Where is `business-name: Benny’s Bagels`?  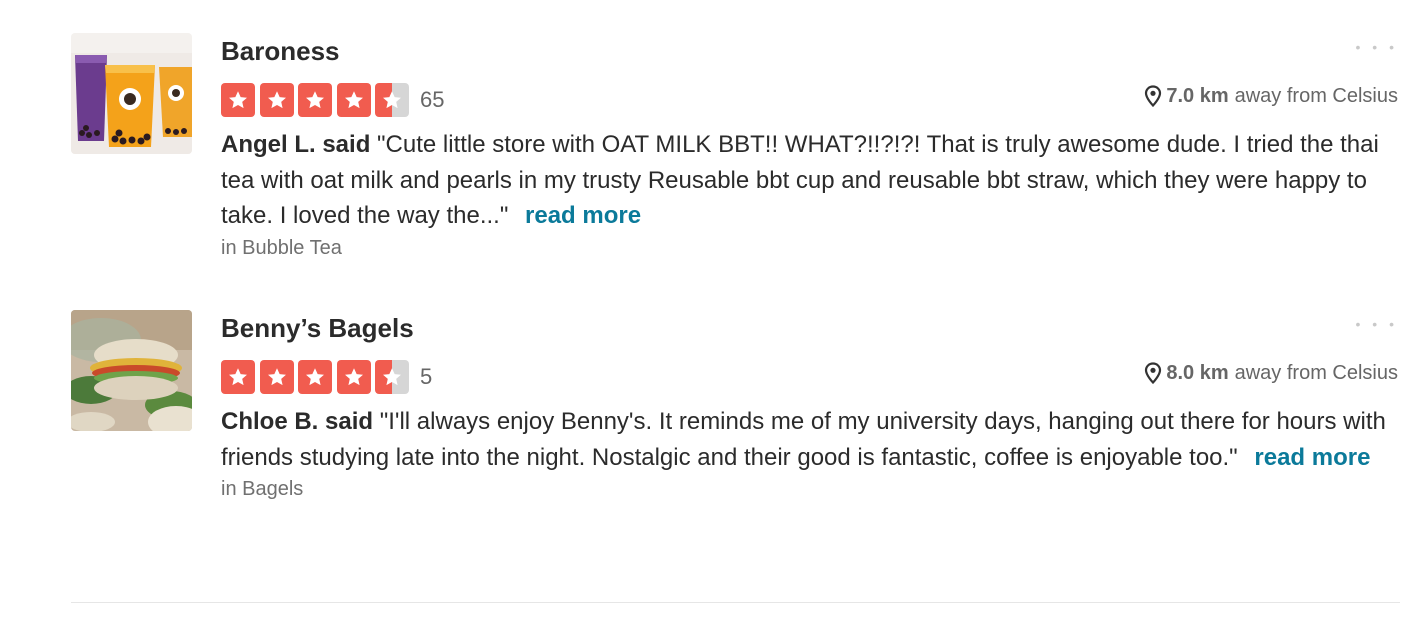 business-name: Benny’s Bagels is located at coordinates (810, 328).